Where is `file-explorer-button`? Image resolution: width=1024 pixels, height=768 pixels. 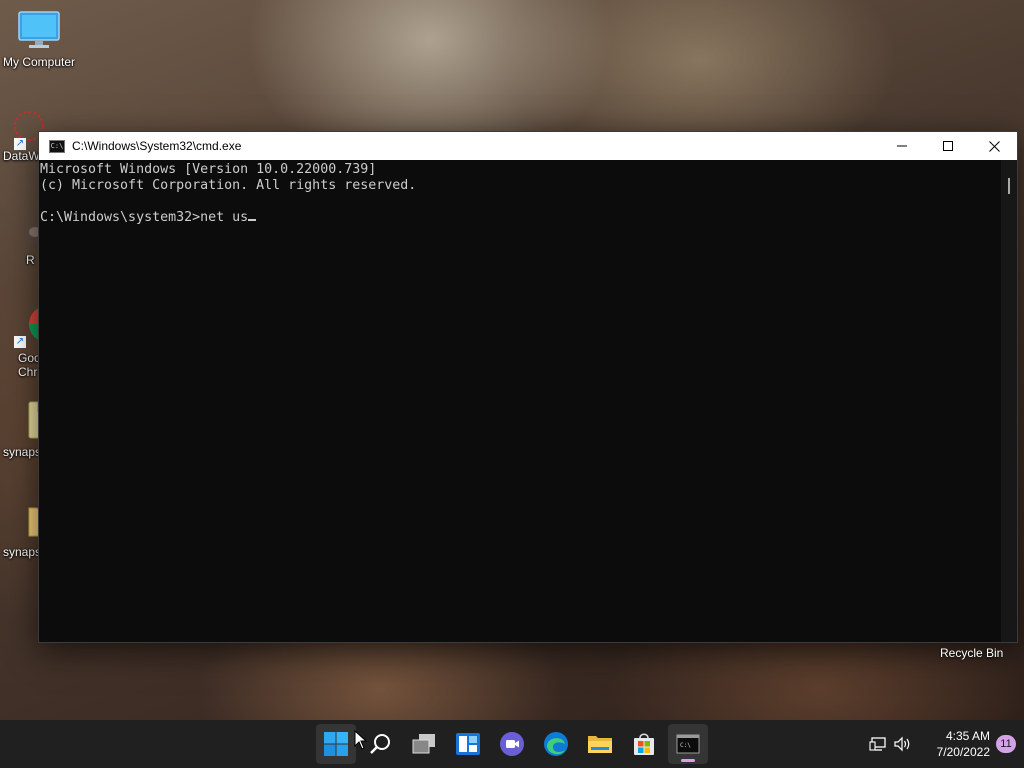
file-explorer-button is located at coordinates (600, 744).